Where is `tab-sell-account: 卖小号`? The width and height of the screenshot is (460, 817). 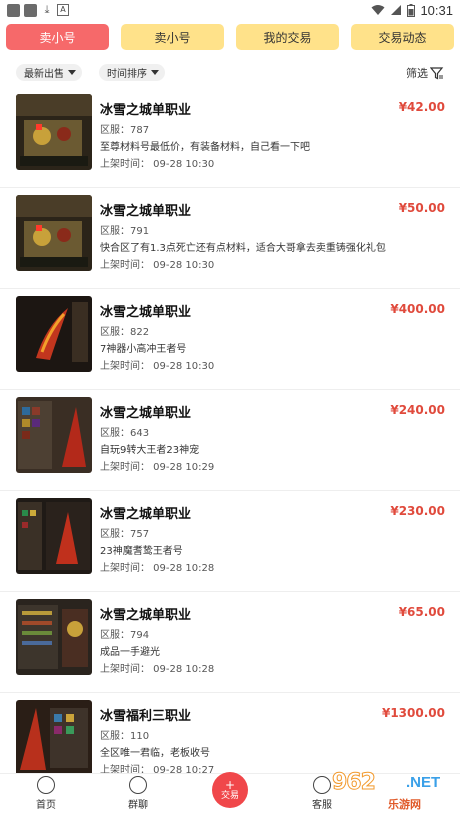
tab-sell-account: 卖小号 is located at coordinates (57, 37).